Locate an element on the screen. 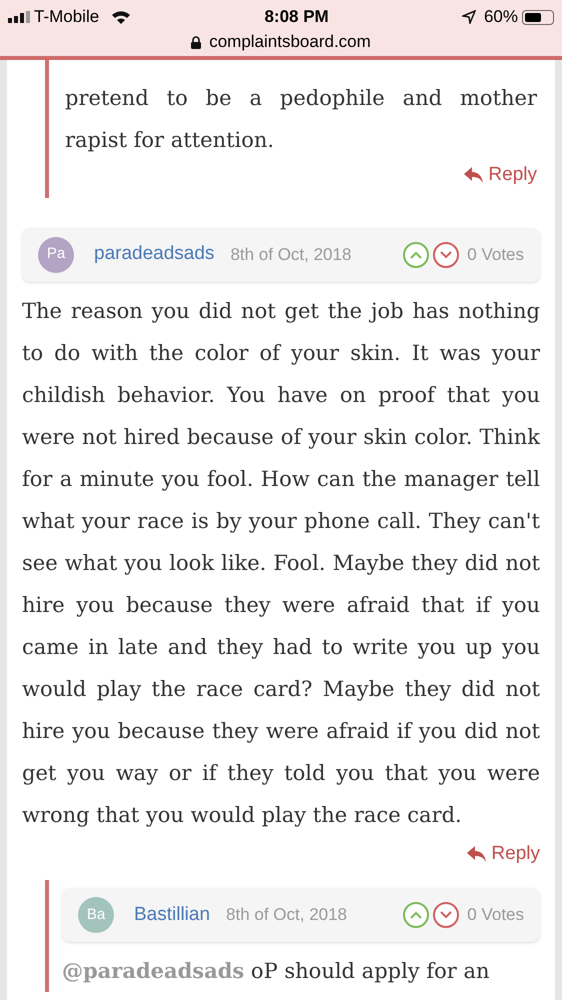 This screenshot has height=1000, width=562. avatar: Ba is located at coordinates (96, 915).